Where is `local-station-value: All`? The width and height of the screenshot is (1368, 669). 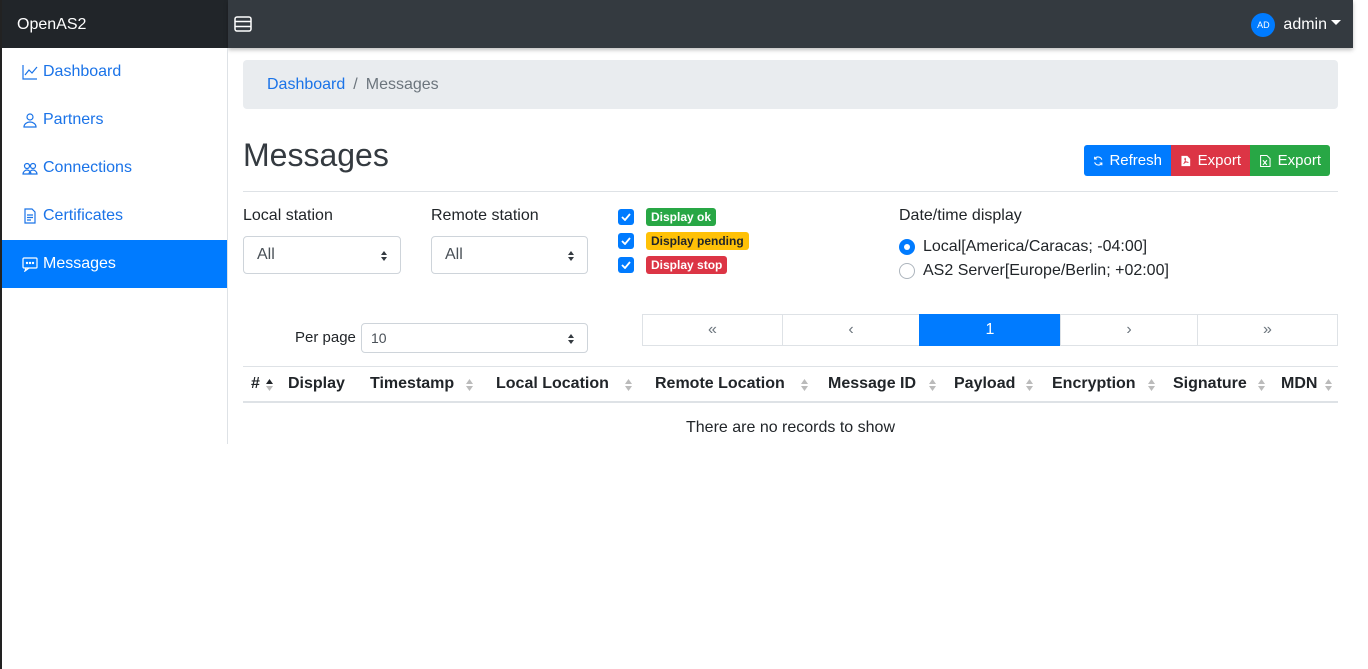 local-station-value: All is located at coordinates (266, 254).